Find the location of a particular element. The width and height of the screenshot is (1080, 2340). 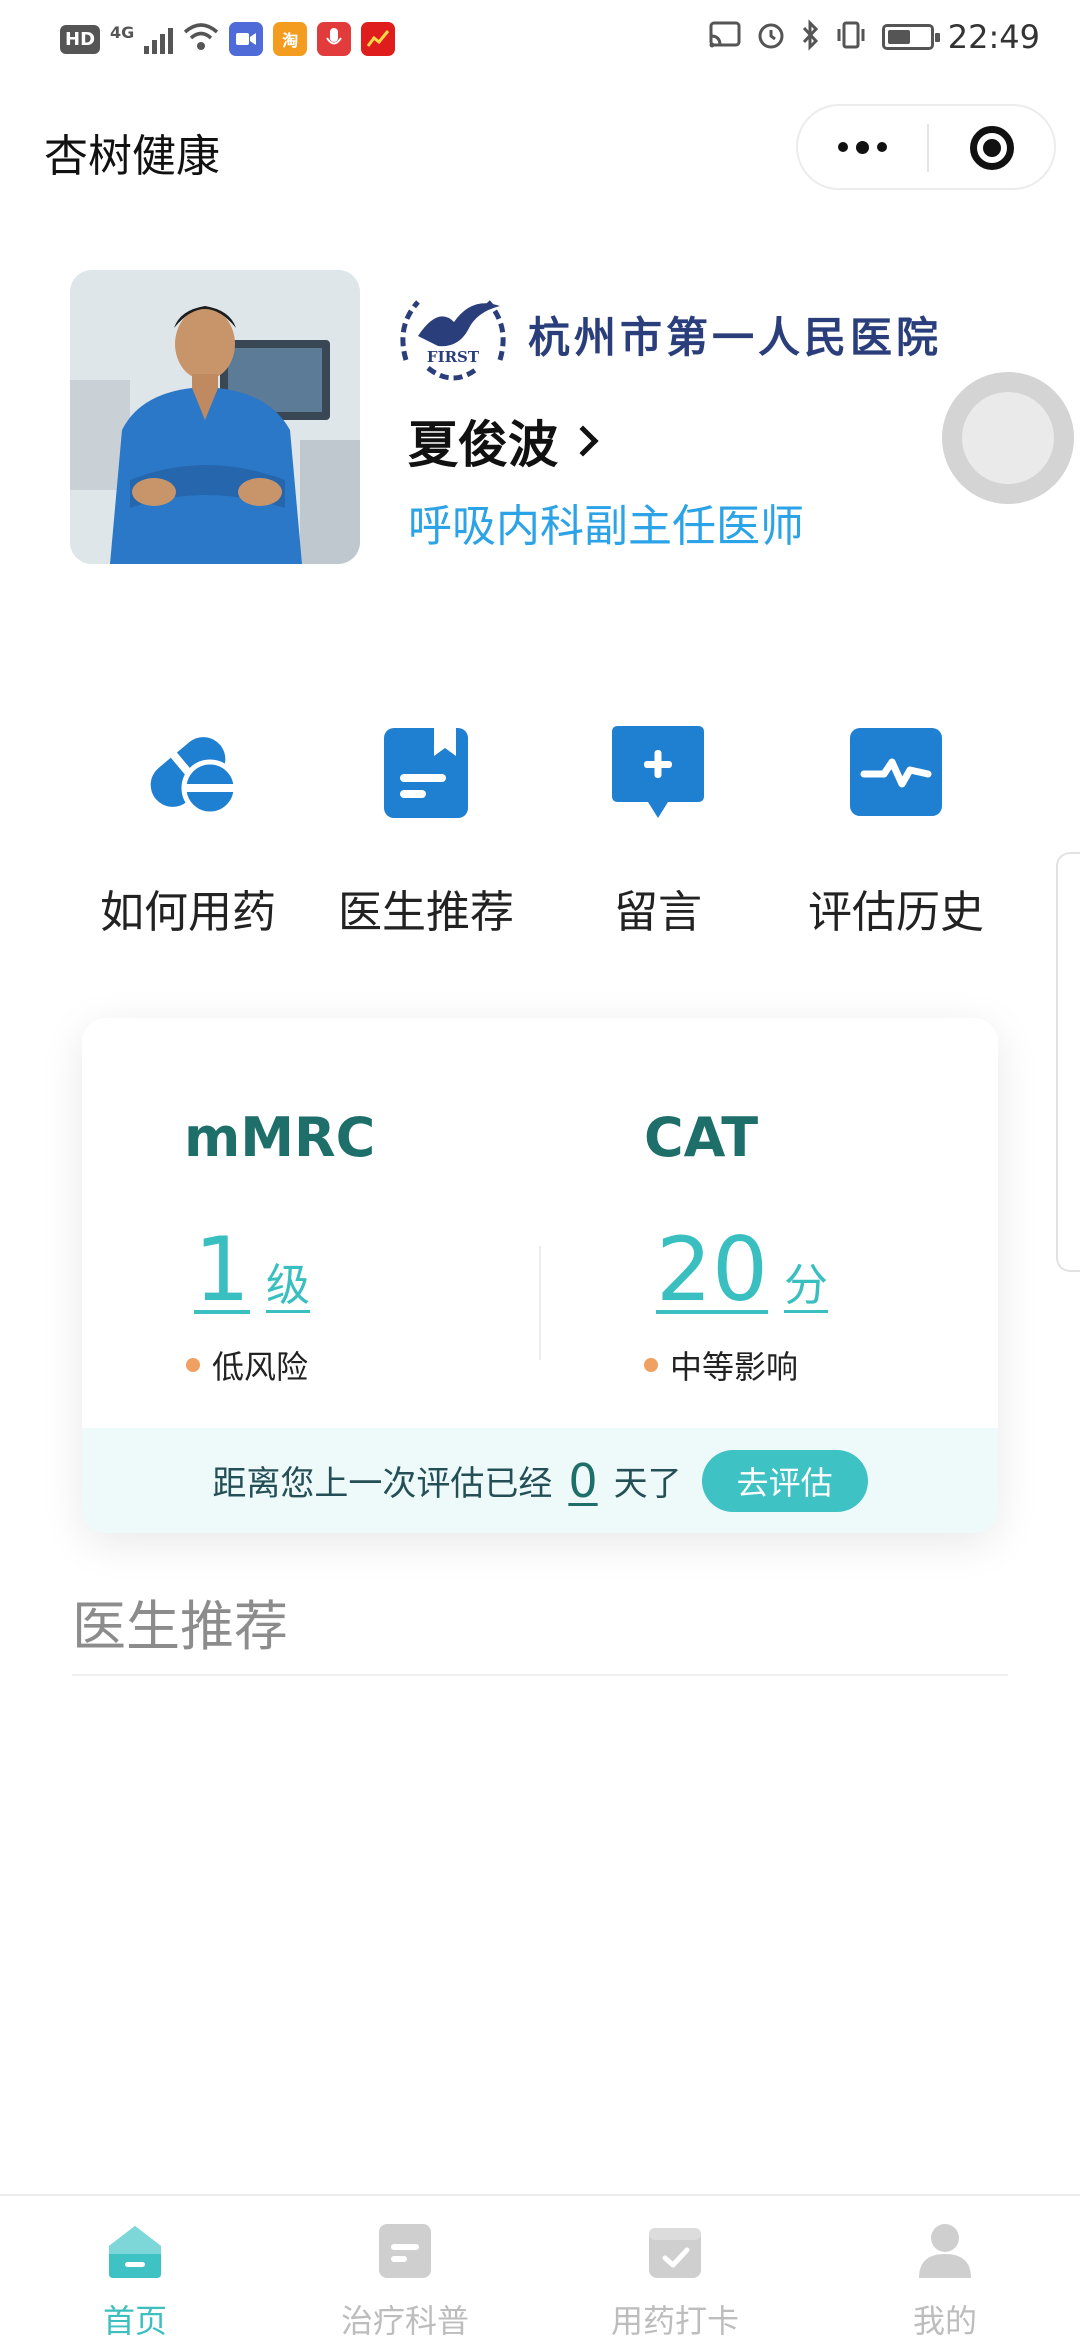

cat-impact: 中等影响 is located at coordinates (721, 1365).